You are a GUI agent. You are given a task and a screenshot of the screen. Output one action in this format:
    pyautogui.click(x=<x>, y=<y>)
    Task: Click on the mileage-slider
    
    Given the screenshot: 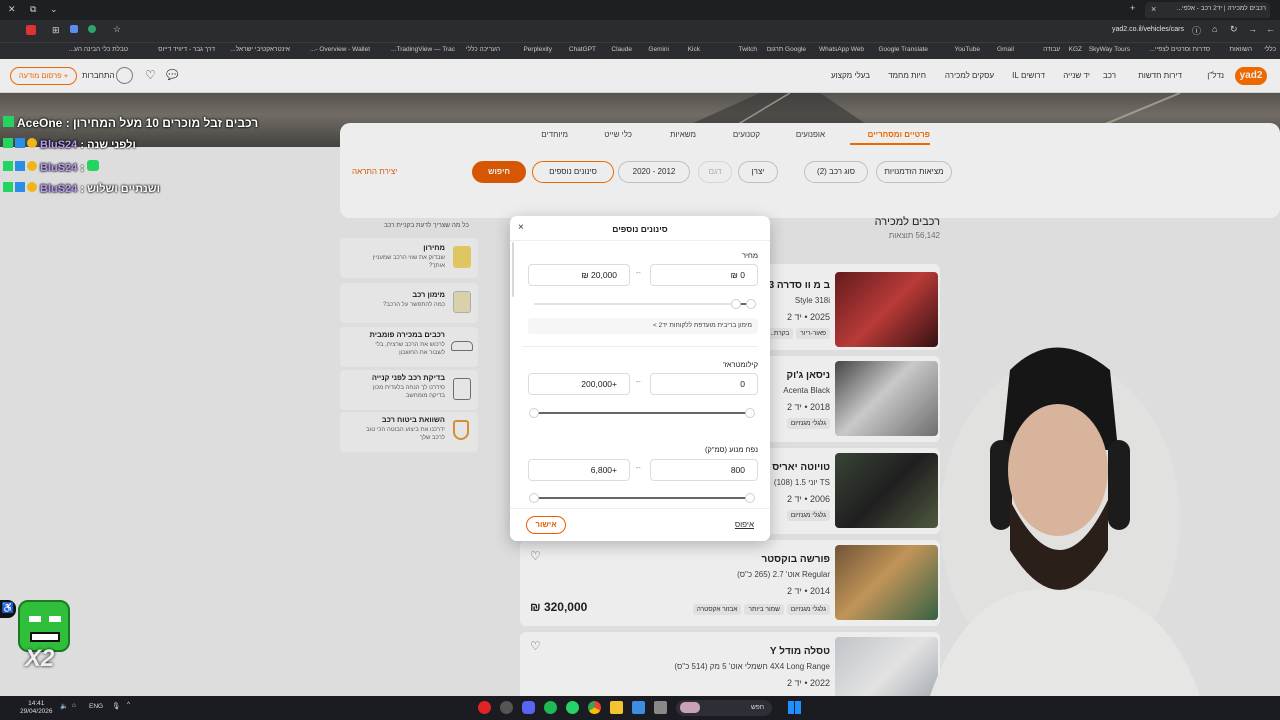 What is the action you would take?
    pyautogui.click(x=642, y=413)
    